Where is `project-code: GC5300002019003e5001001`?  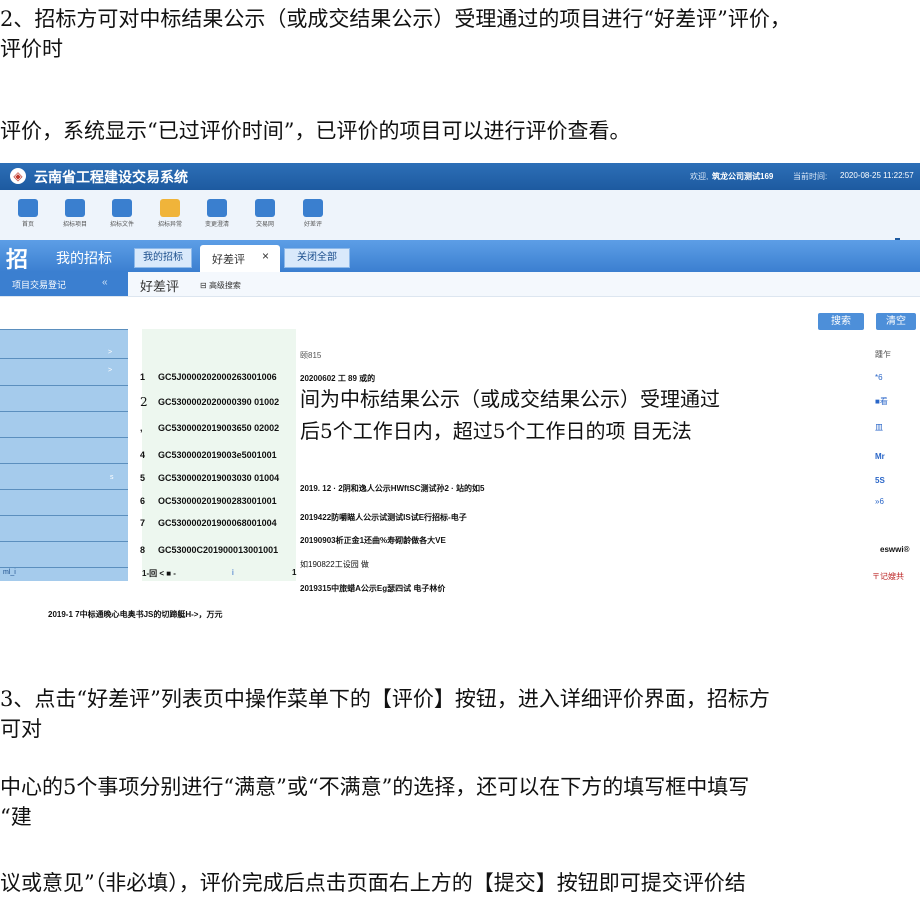
project-code: GC5300002019003e5001001 is located at coordinates (217, 455).